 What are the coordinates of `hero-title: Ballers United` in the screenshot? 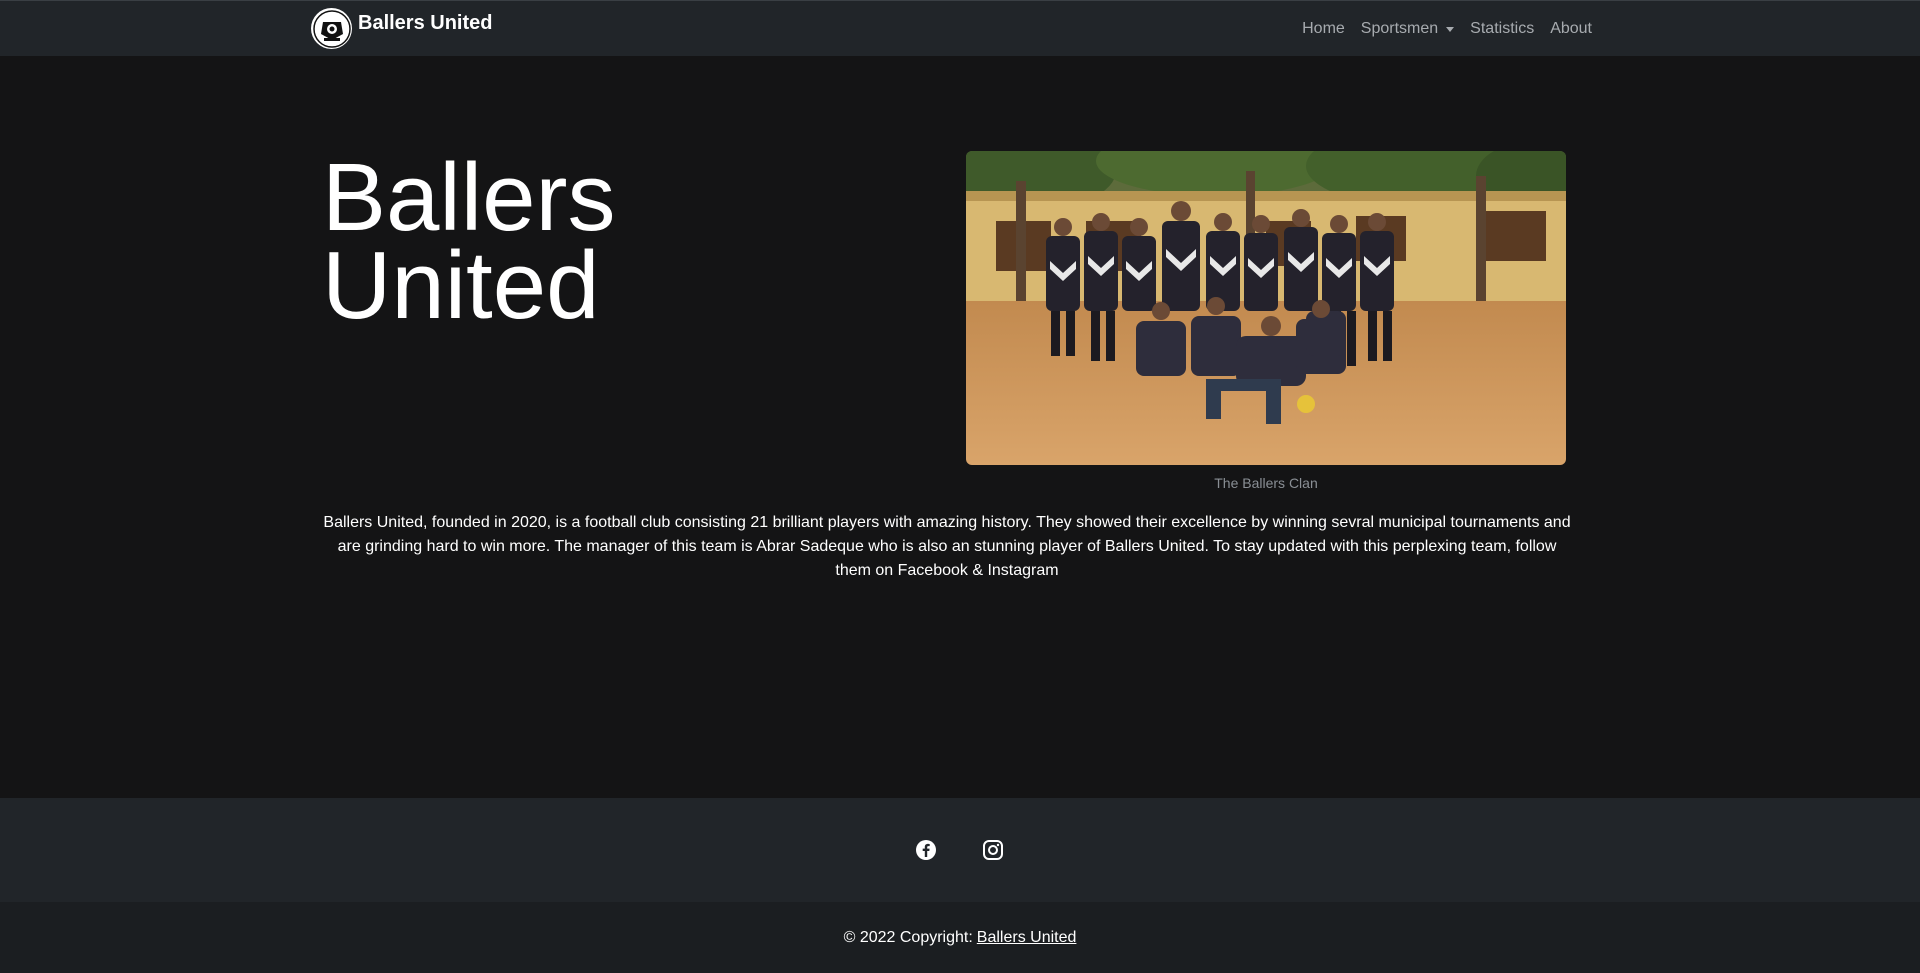 It's located at (622, 242).